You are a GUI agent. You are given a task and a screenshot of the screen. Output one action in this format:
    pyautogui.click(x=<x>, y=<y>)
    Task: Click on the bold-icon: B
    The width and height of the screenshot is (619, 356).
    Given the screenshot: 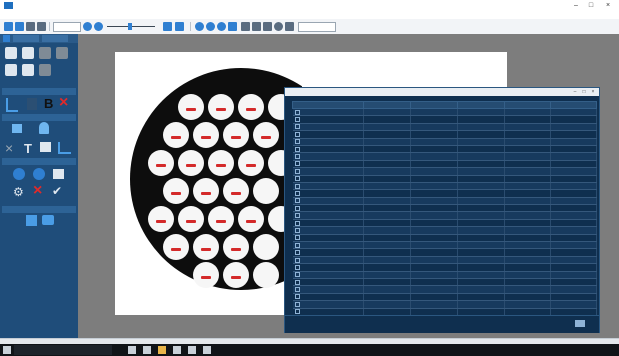 What is the action you would take?
    pyautogui.click(x=48, y=103)
    